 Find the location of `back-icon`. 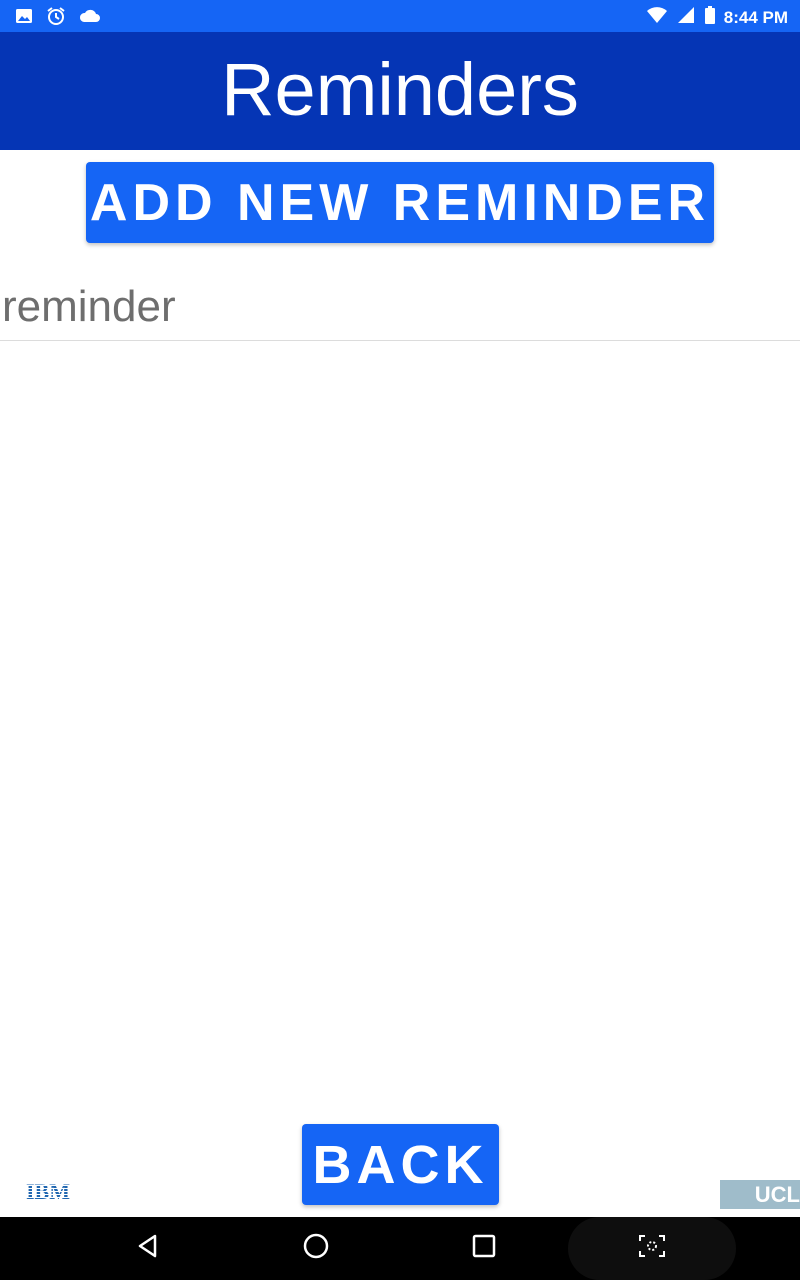

back-icon is located at coordinates (148, 1248).